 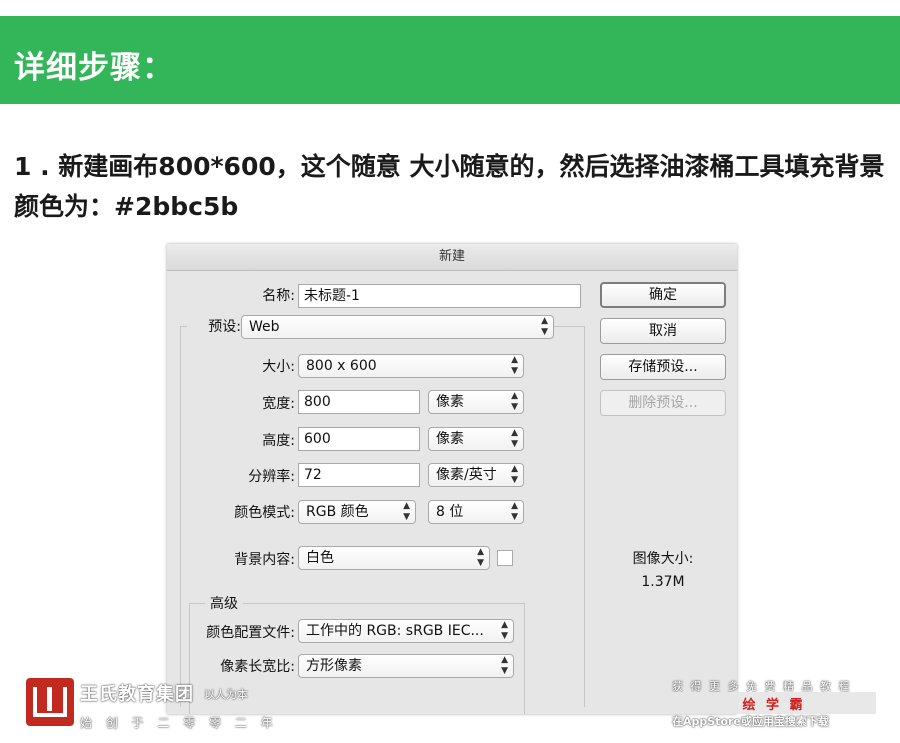 I want to click on color-profile-select: 工作中的 RGB: sRGB IEC... ▲ ▼, so click(x=406, y=631).